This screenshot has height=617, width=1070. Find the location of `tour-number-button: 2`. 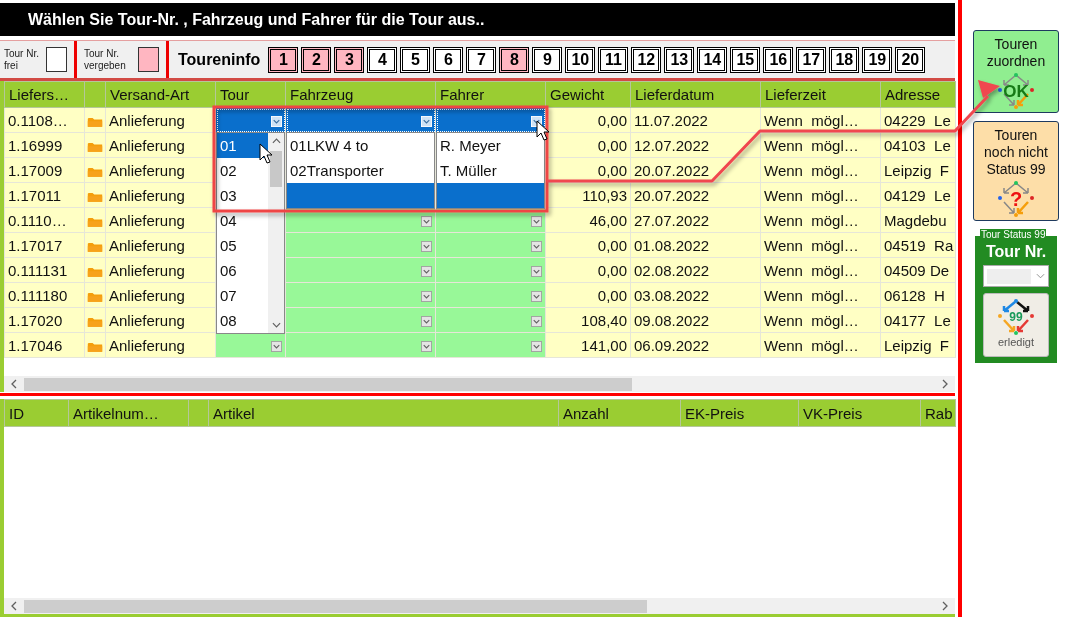

tour-number-button: 2 is located at coordinates (316, 59).